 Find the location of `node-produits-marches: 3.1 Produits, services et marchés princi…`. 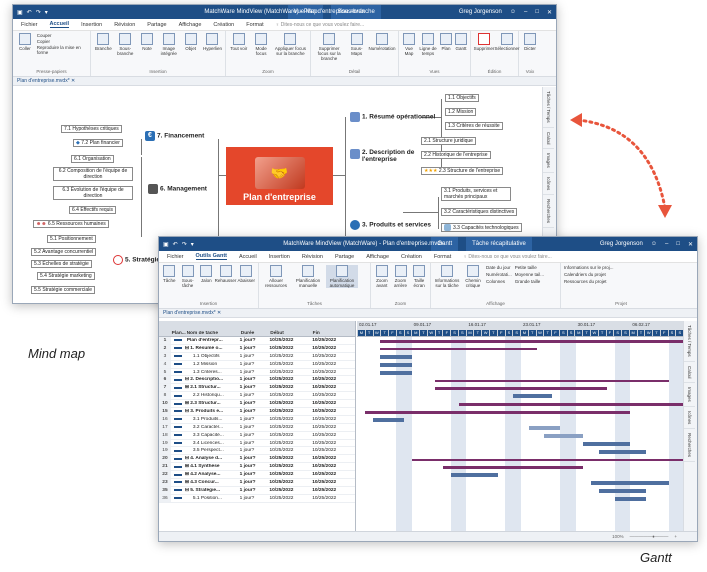

node-produits-marches: 3.1 Produits, services et marchés princi… is located at coordinates (476, 194).